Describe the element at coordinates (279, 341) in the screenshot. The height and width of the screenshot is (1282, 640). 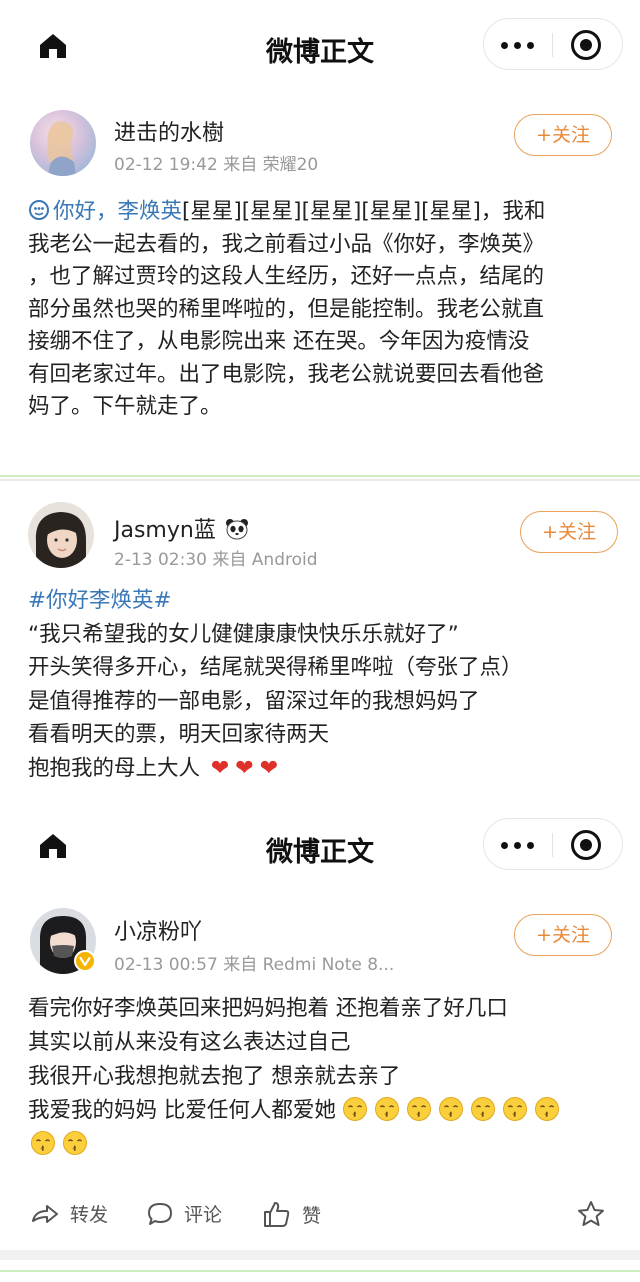
I see `post-line: 接绷不住了，从电影院出来 还在哭。今年因为疫情没` at that location.